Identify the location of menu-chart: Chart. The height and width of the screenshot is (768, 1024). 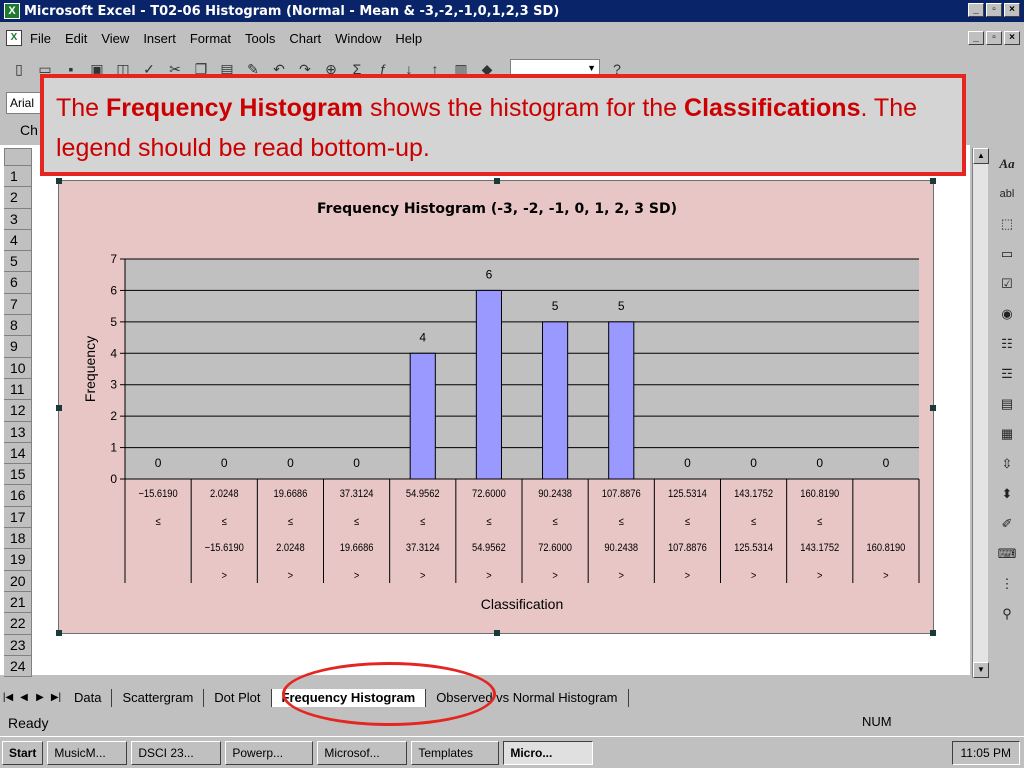
(305, 38).